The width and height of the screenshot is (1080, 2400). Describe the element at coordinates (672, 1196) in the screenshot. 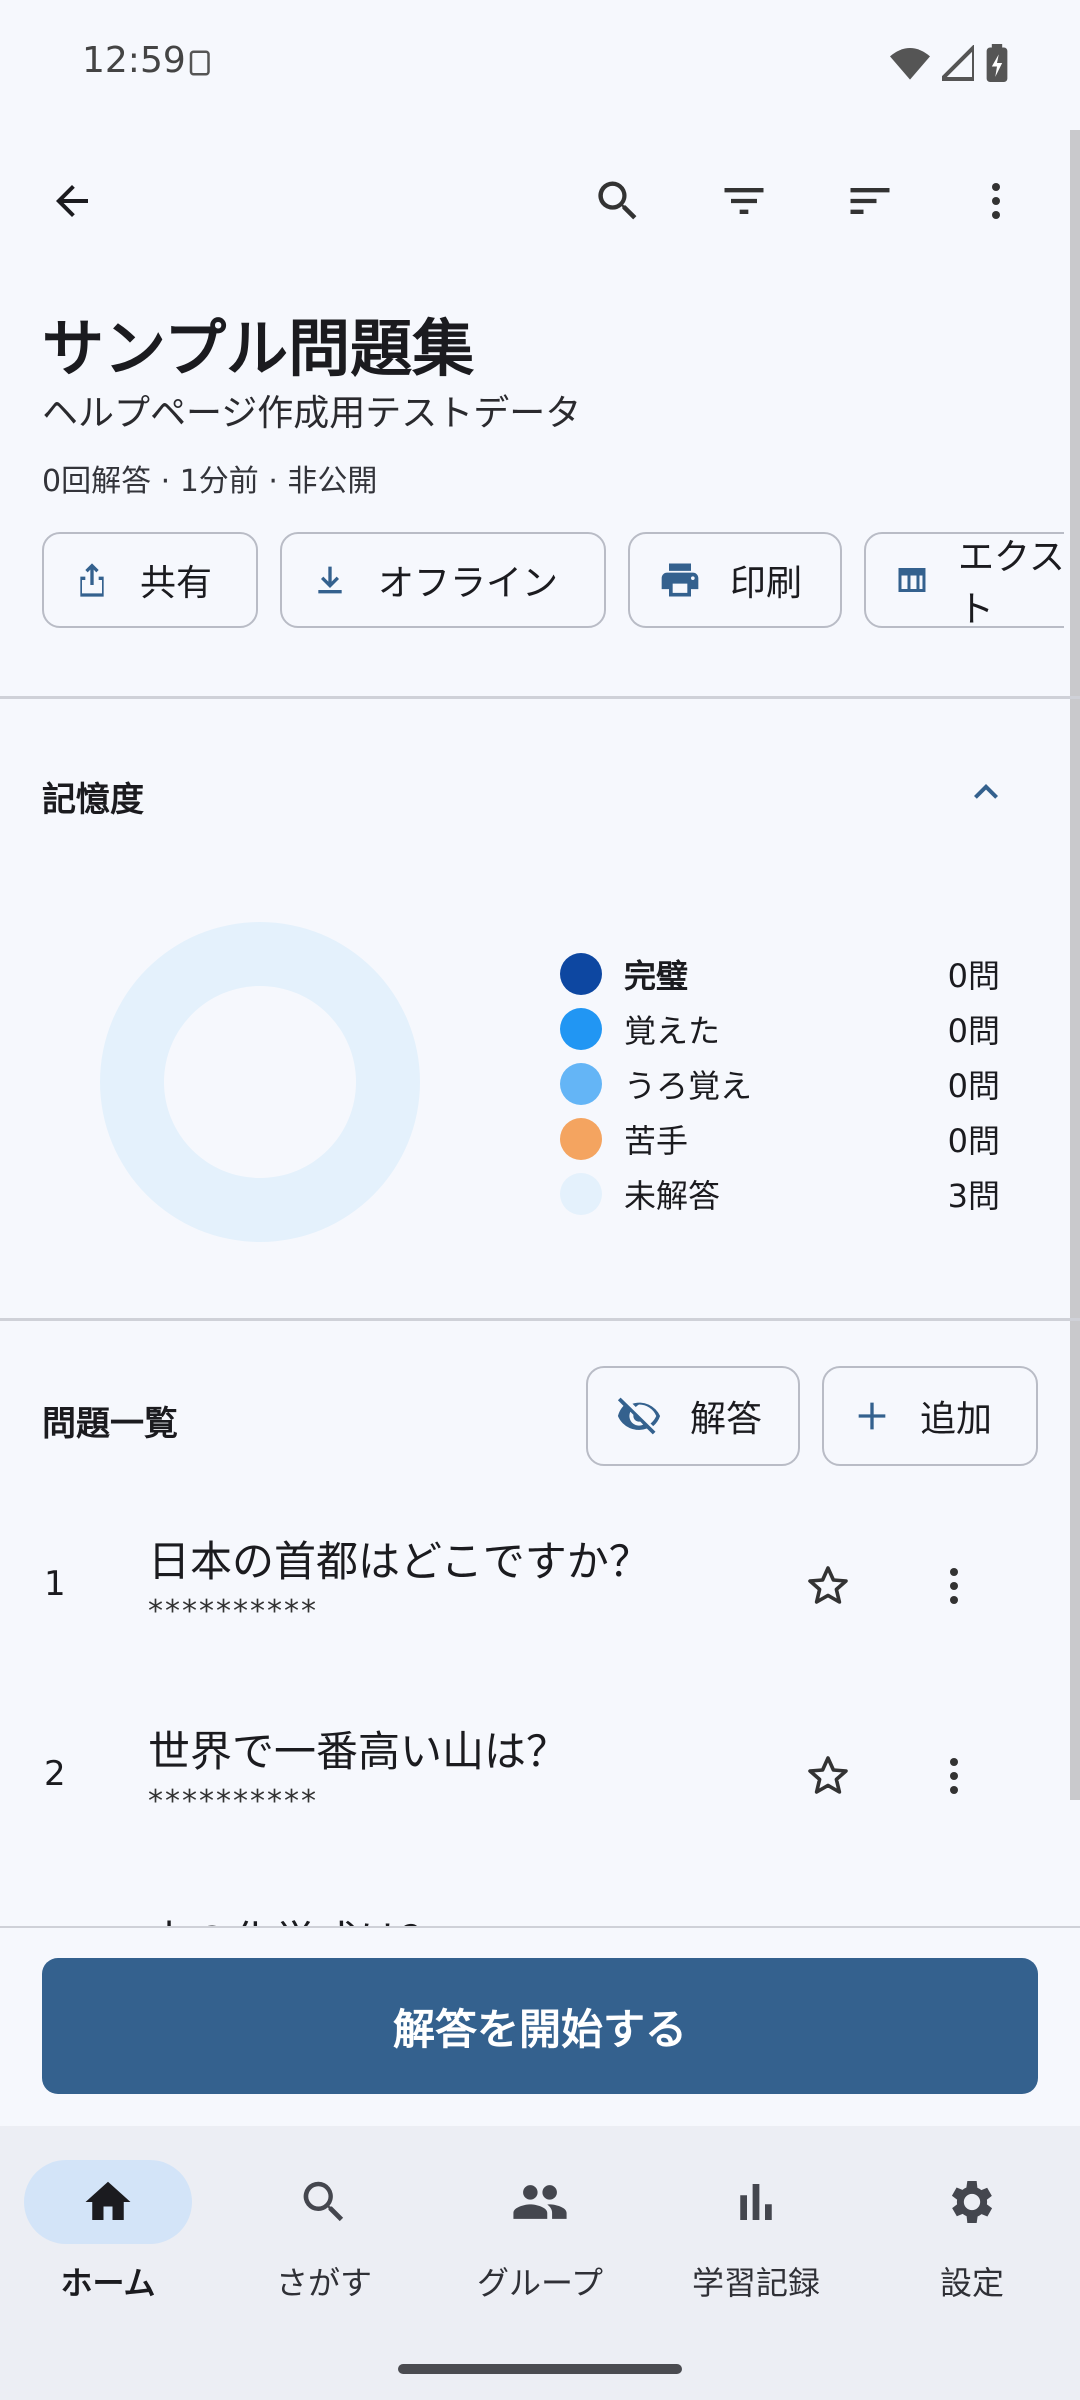

I see `legend-label: 未解答` at that location.